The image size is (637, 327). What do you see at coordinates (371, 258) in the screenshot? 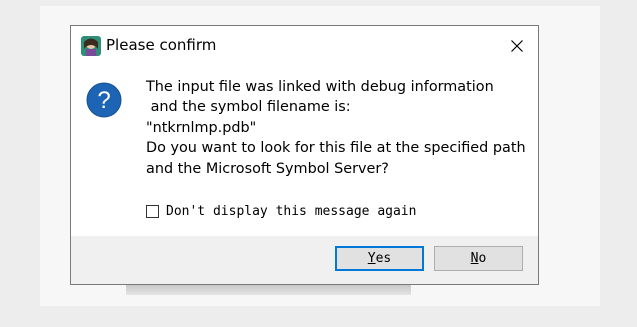
I see `yes-button-mnemonic: Y` at bounding box center [371, 258].